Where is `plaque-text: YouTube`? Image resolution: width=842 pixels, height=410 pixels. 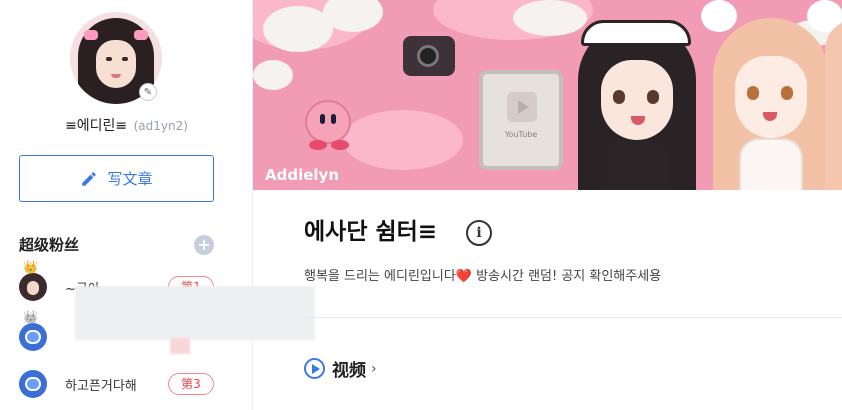
plaque-text: YouTube is located at coordinates (521, 134).